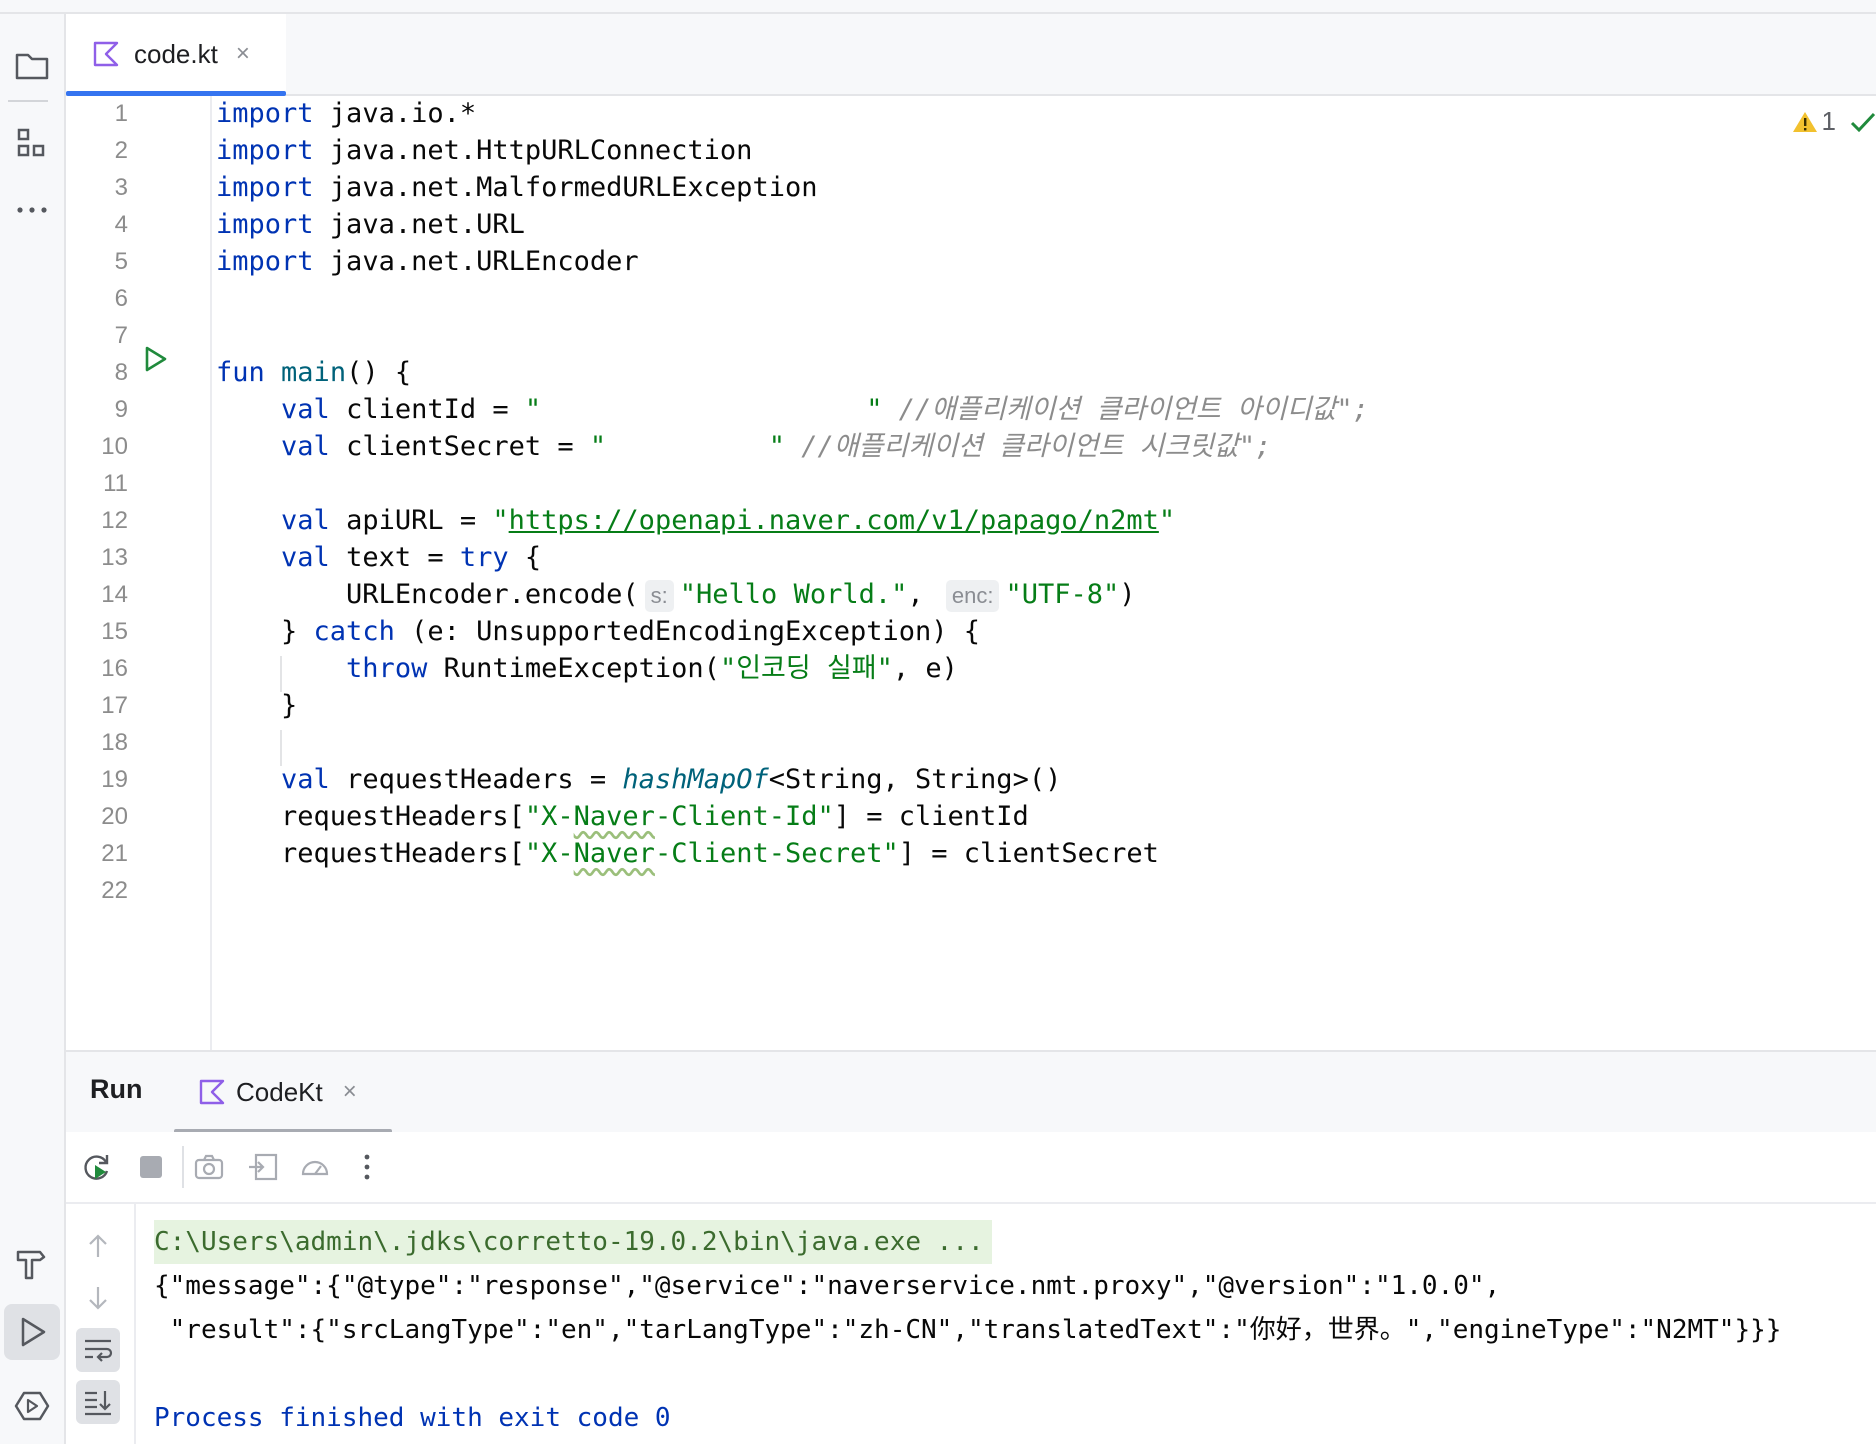 The width and height of the screenshot is (1876, 1444). What do you see at coordinates (114, 816) in the screenshot?
I see `line-number: 20` at bounding box center [114, 816].